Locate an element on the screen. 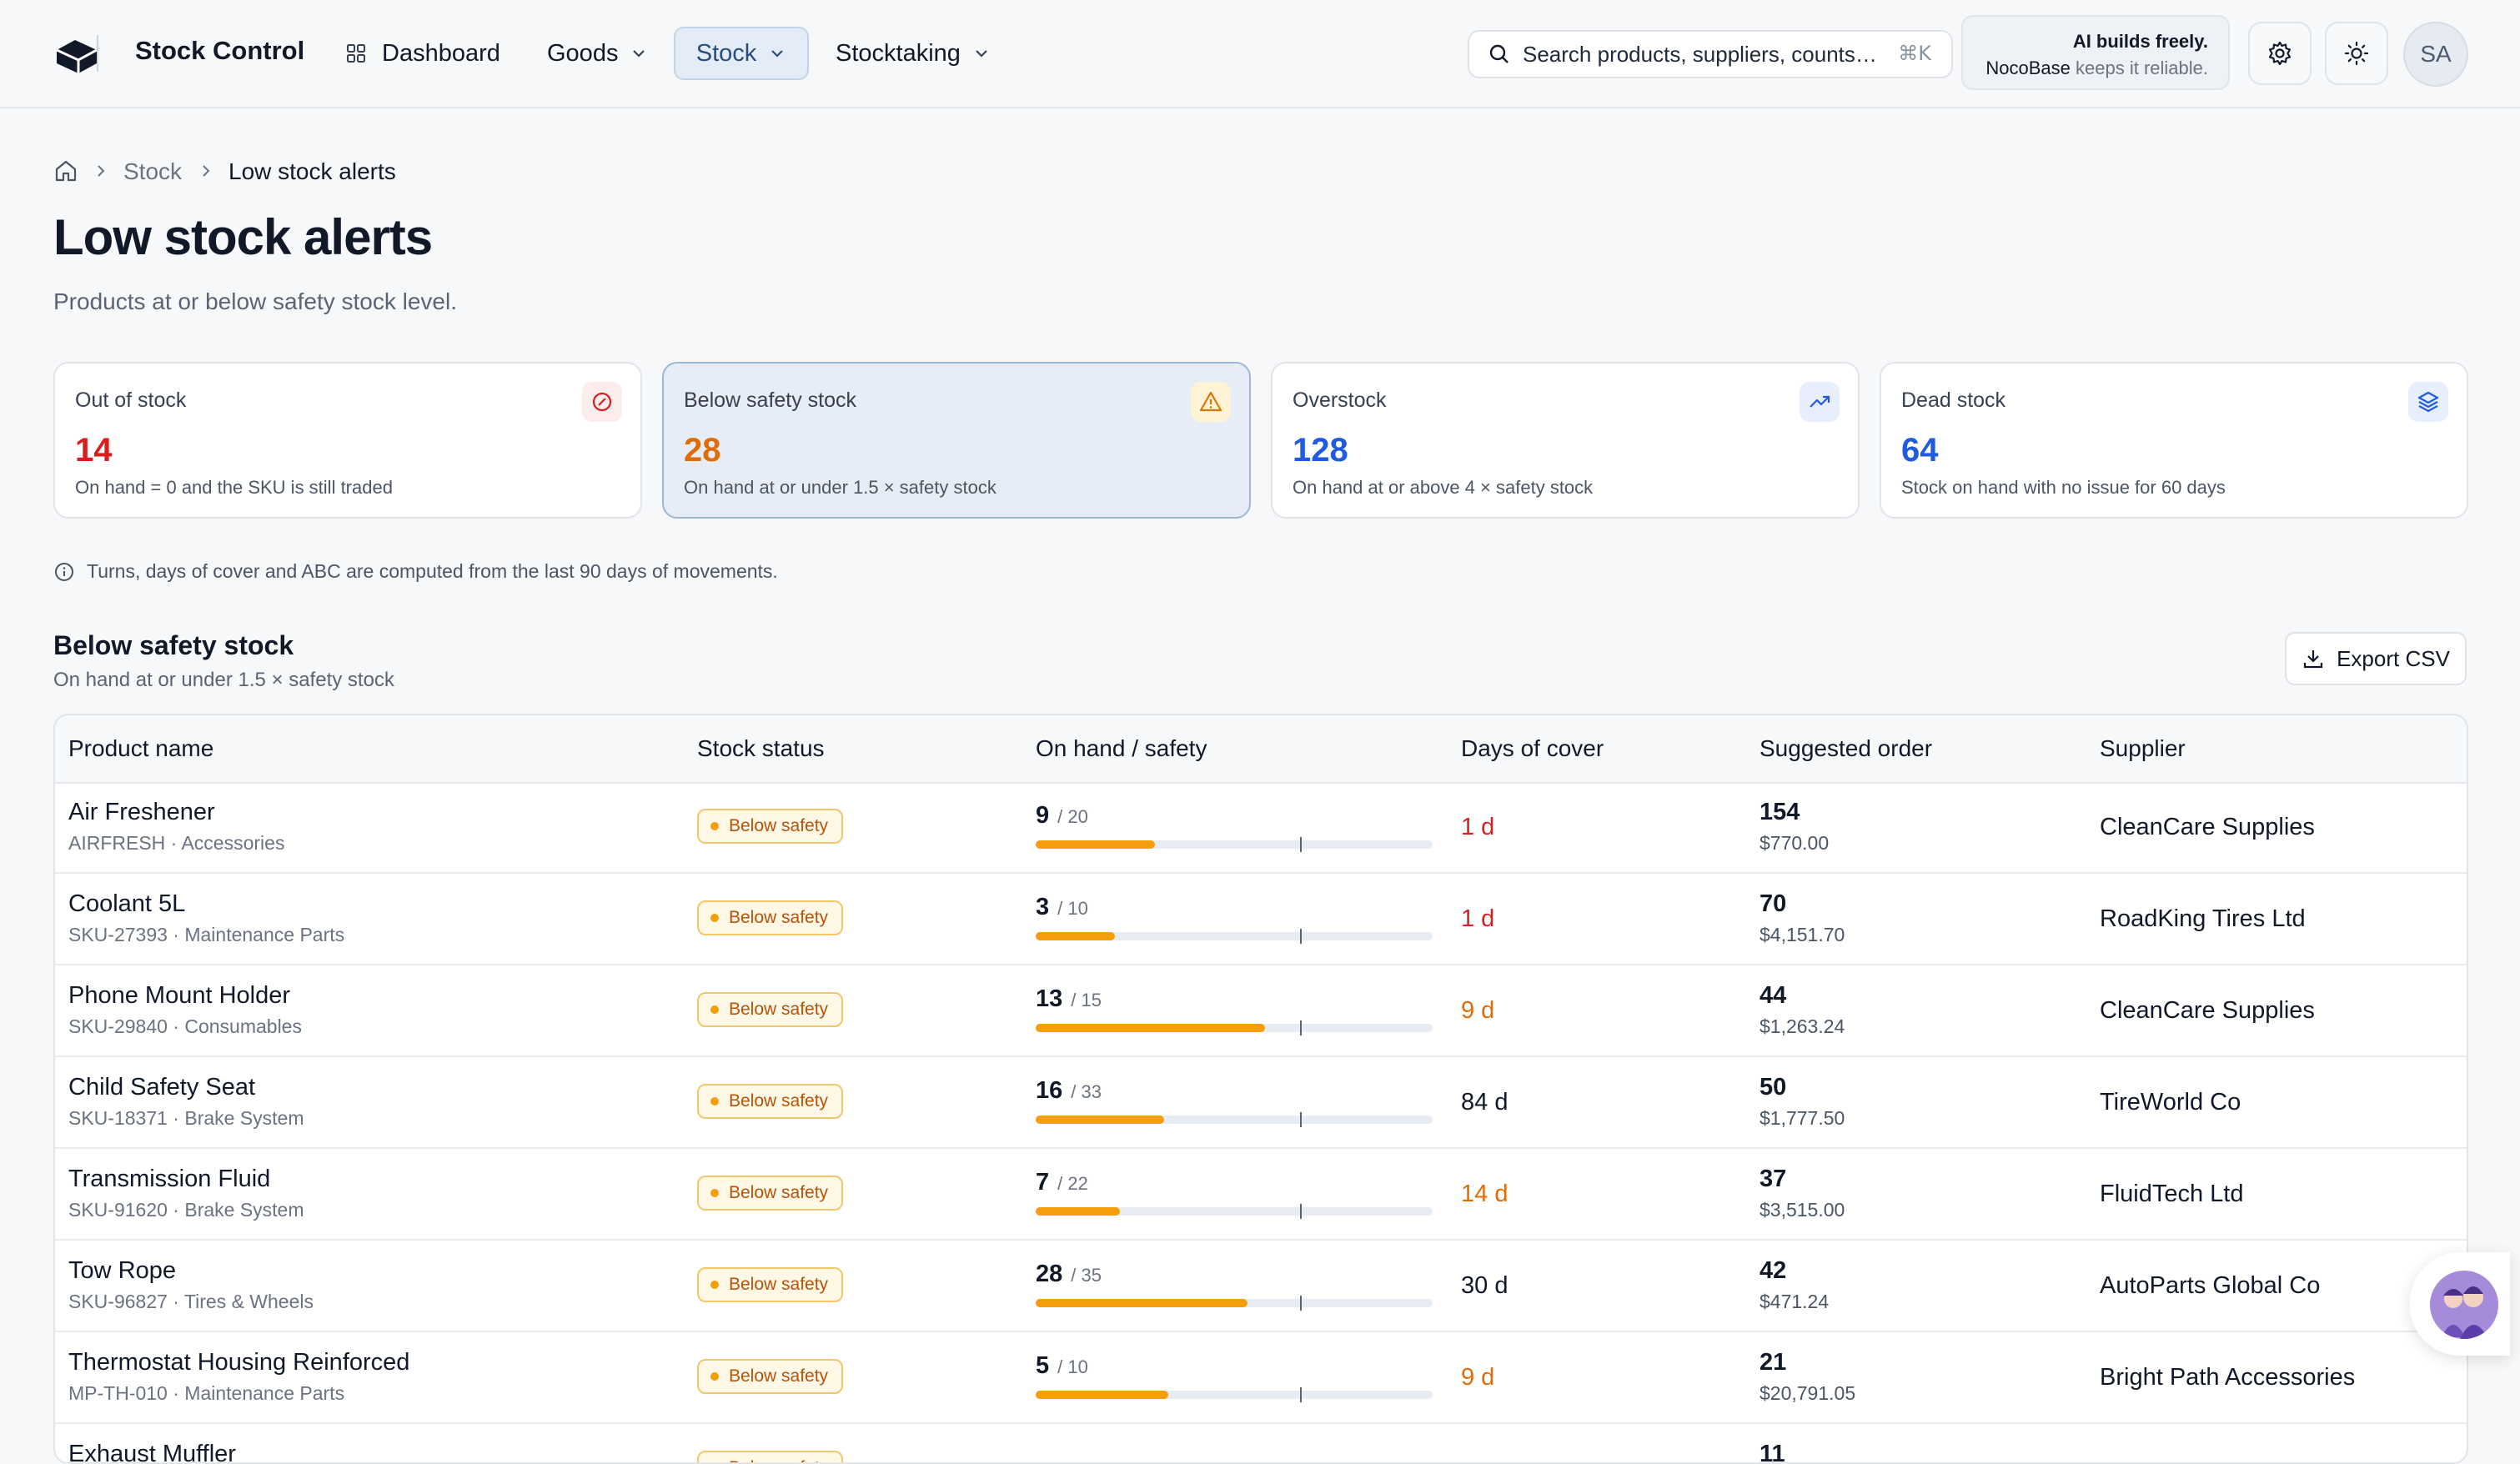  product-name: Thermostat Housing Reinforced is located at coordinates (238, 1363).